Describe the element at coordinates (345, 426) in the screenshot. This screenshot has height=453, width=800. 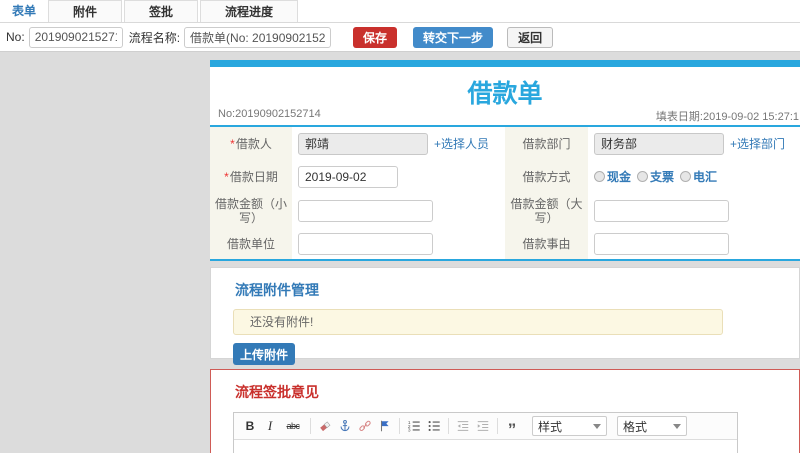
I see `anchor-icon` at that location.